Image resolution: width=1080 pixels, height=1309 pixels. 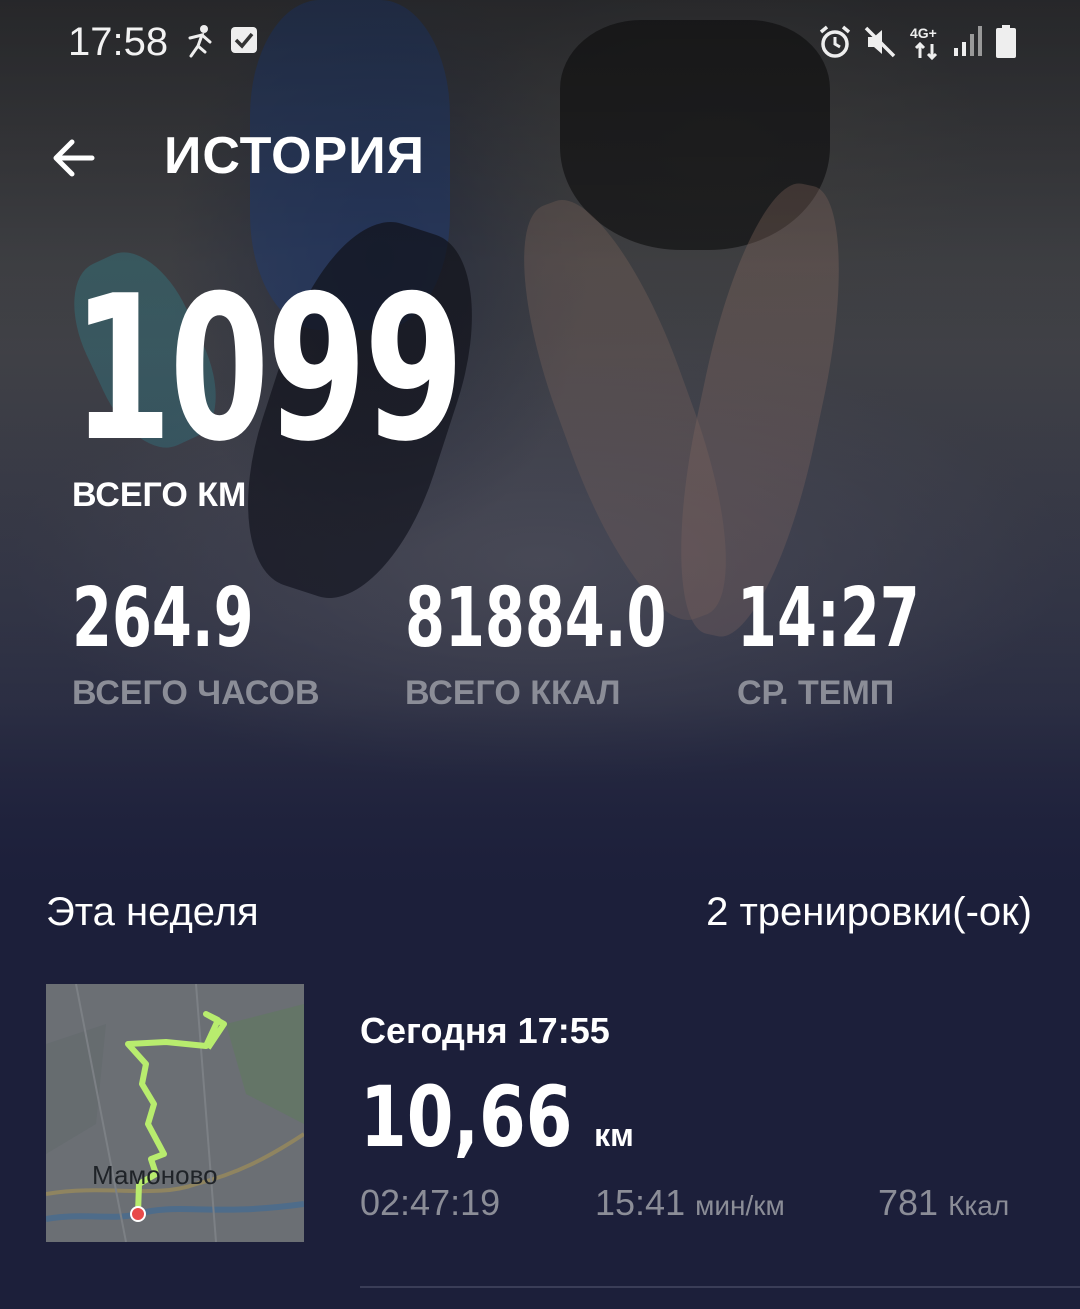 I want to click on checkbox-icon, so click(x=246, y=42).